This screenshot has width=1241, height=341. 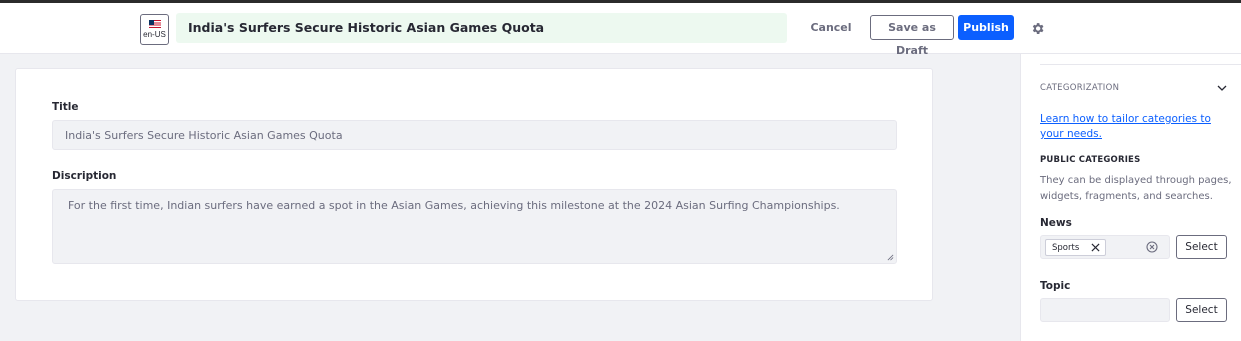 What do you see at coordinates (986, 27) in the screenshot?
I see `publish-button: Publish` at bounding box center [986, 27].